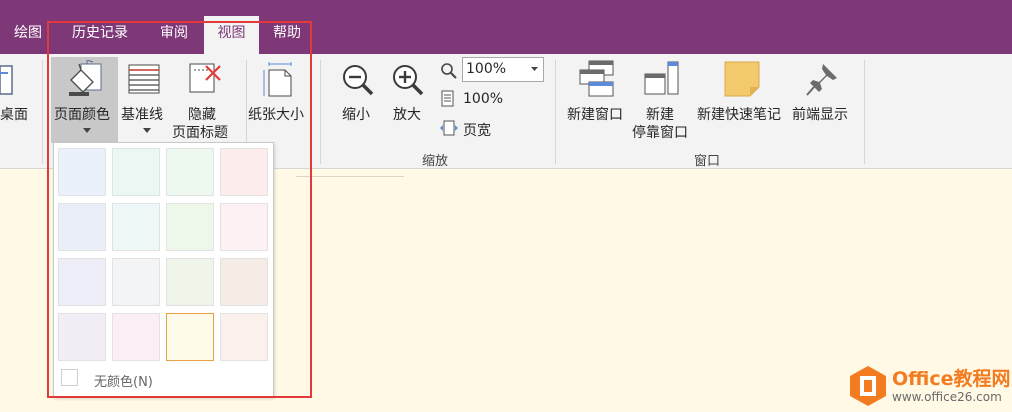  What do you see at coordinates (820, 114) in the screenshot?
I see `always-on-top-label: 前端显示` at bounding box center [820, 114].